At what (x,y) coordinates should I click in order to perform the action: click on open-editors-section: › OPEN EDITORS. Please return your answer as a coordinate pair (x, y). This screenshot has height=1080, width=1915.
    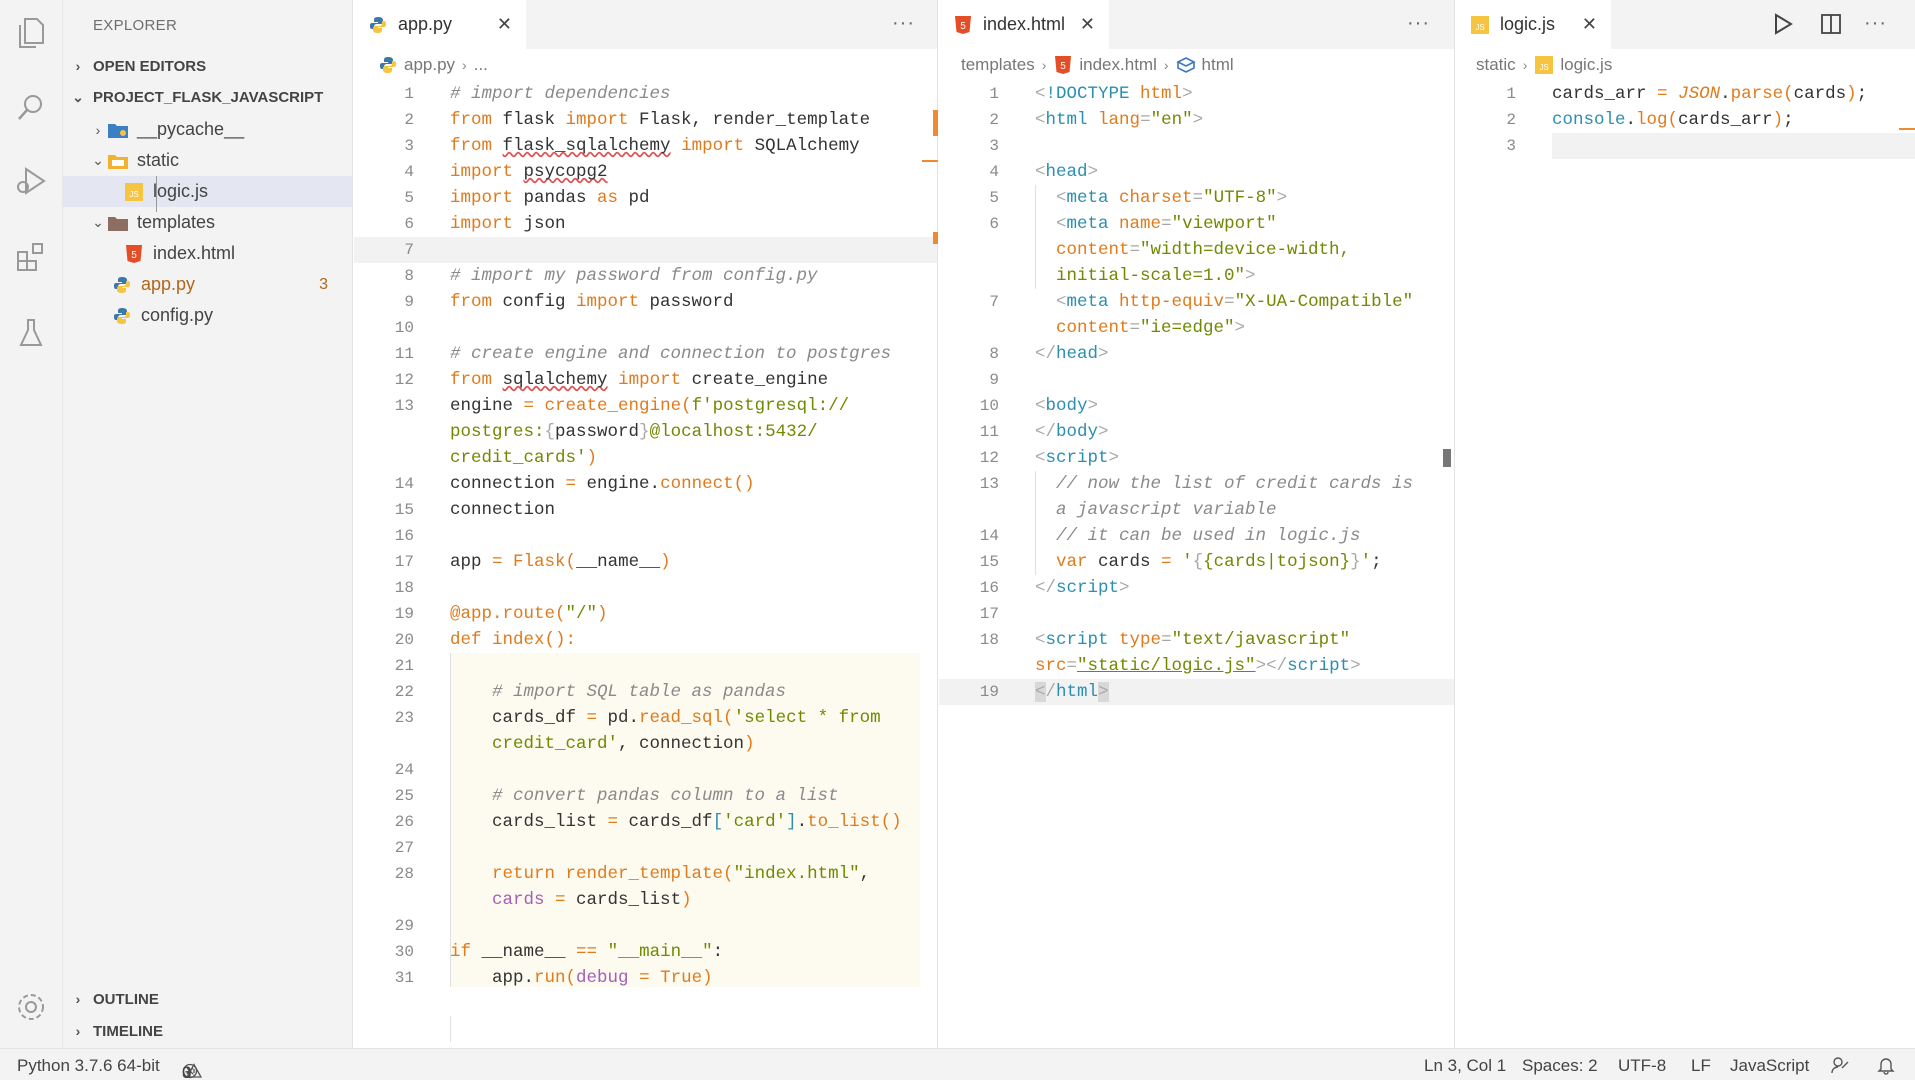
    Looking at the image, I should click on (207, 66).